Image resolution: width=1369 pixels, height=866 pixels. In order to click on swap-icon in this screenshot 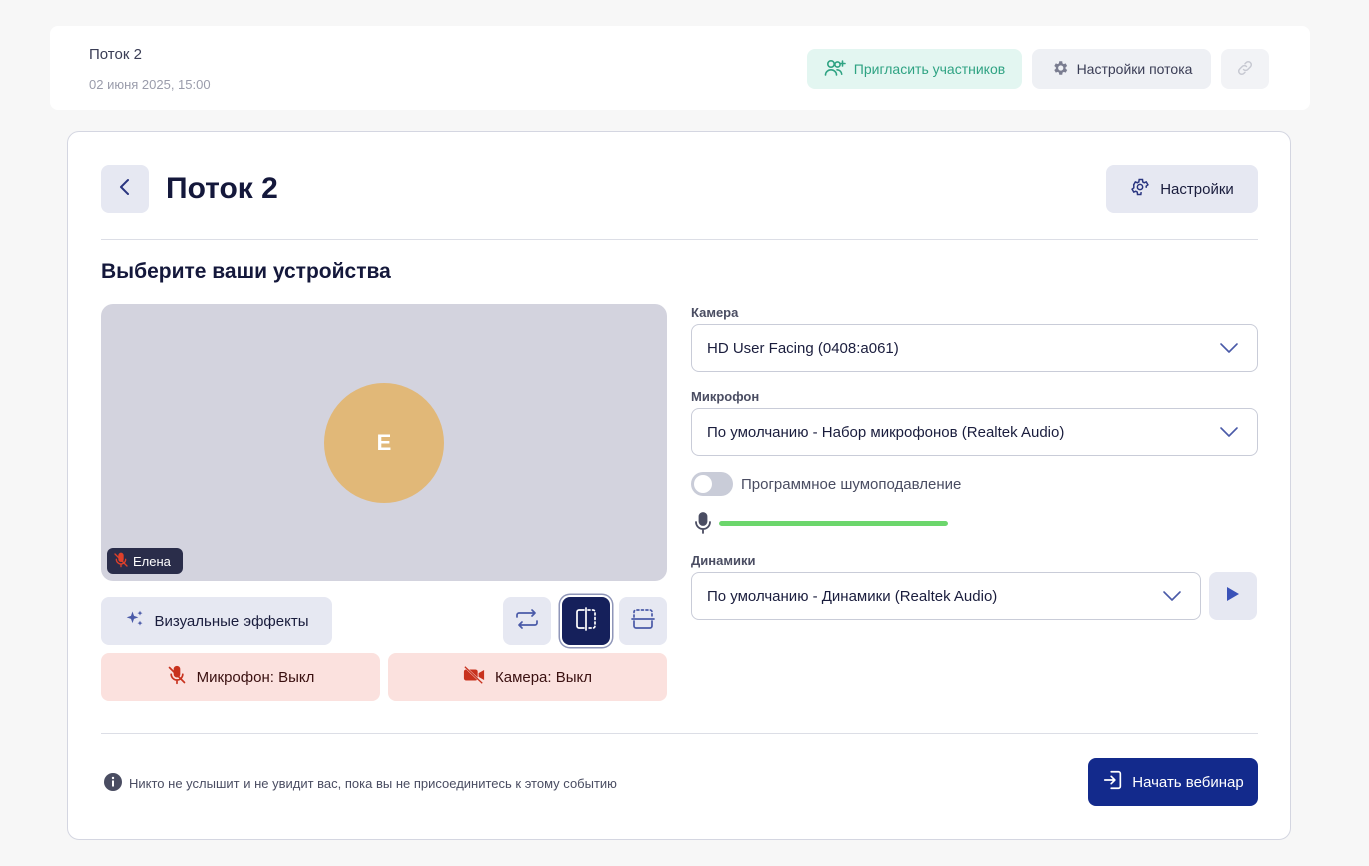, I will do `click(527, 621)`.